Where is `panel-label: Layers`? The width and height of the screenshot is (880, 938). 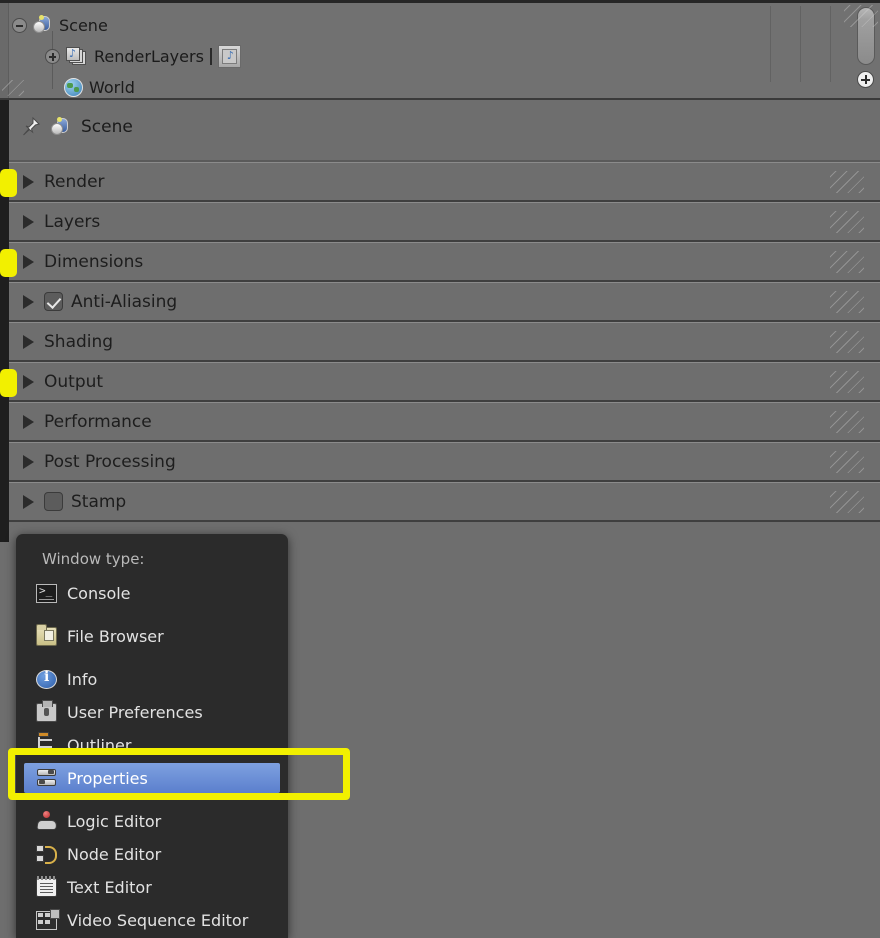 panel-label: Layers is located at coordinates (72, 221).